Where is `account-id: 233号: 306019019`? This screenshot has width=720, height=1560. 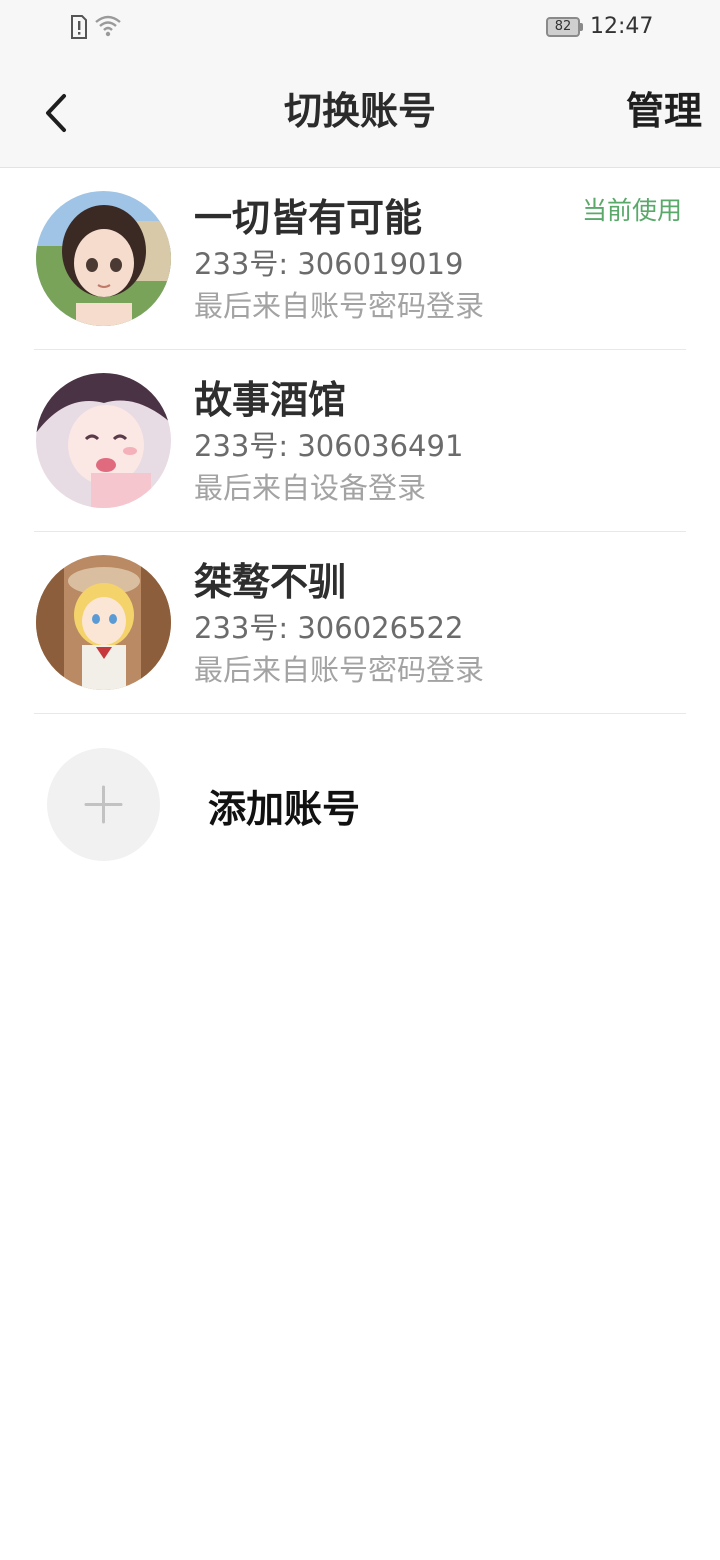
account-id: 233号: 306019019 is located at coordinates (329, 264).